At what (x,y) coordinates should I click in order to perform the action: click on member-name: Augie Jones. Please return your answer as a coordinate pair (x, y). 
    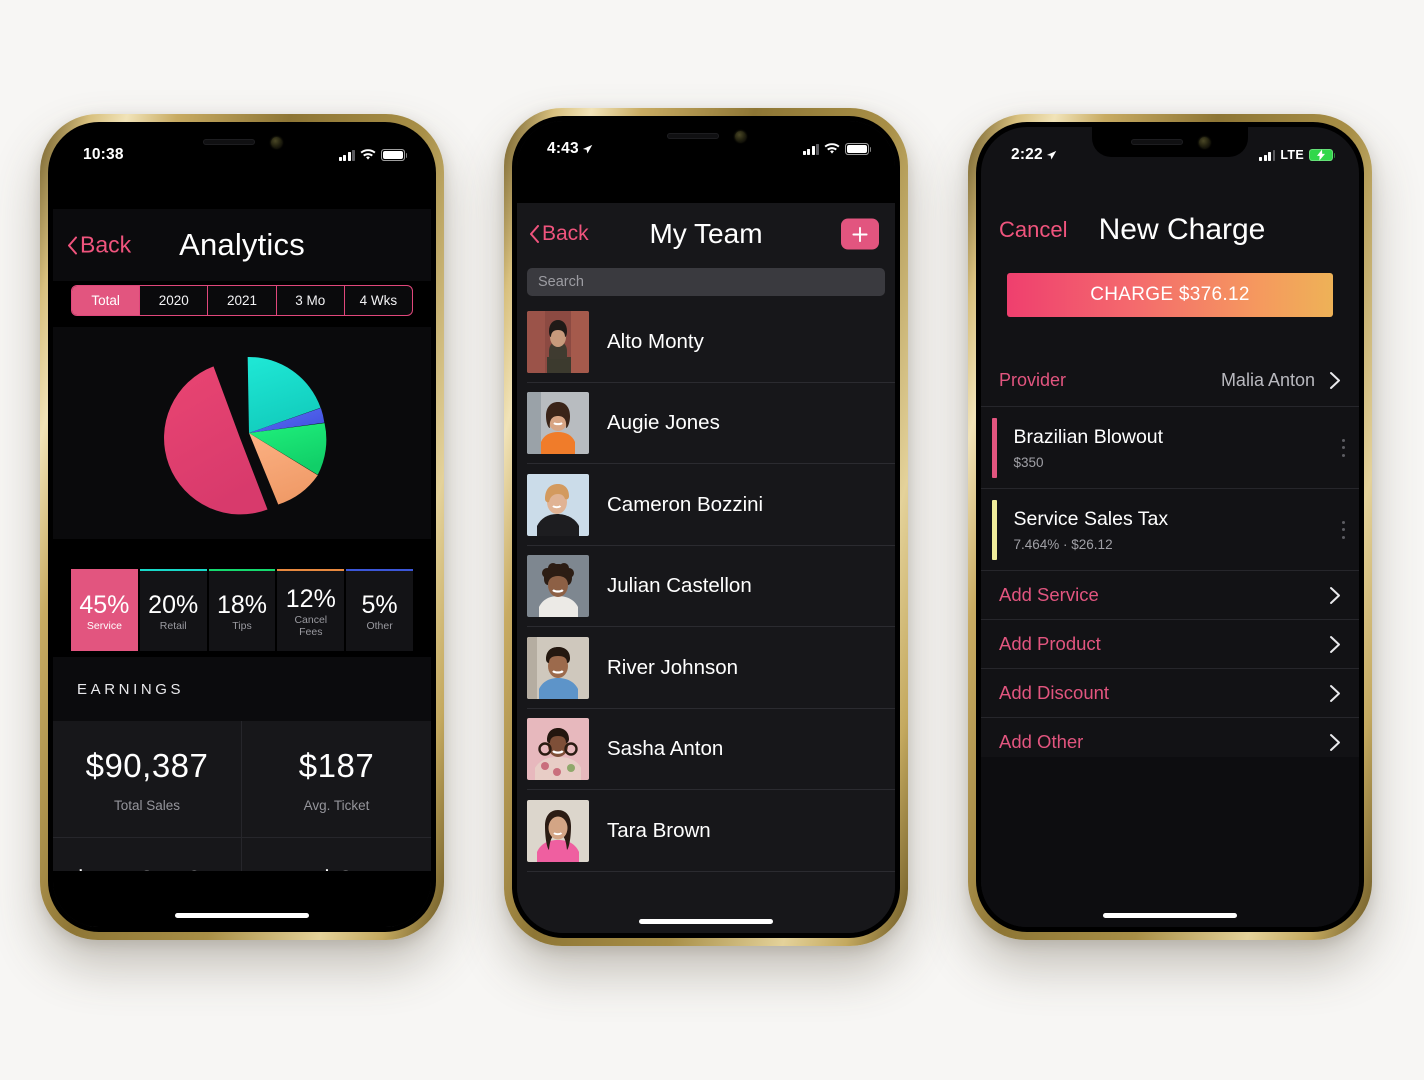
    Looking at the image, I should click on (663, 423).